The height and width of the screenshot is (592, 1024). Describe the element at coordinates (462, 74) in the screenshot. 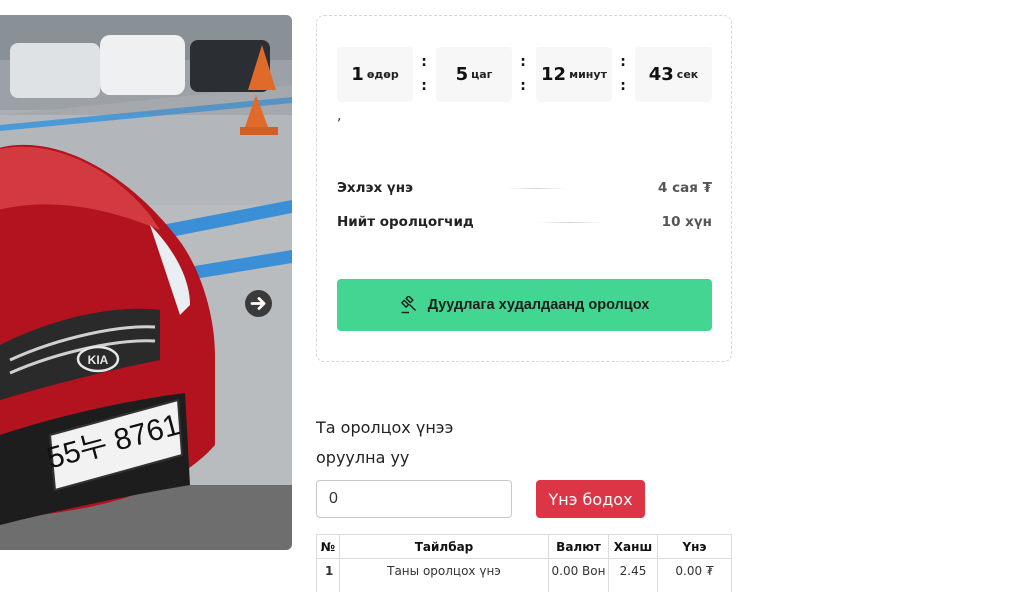

I see `countdown-hours-value: 5` at that location.